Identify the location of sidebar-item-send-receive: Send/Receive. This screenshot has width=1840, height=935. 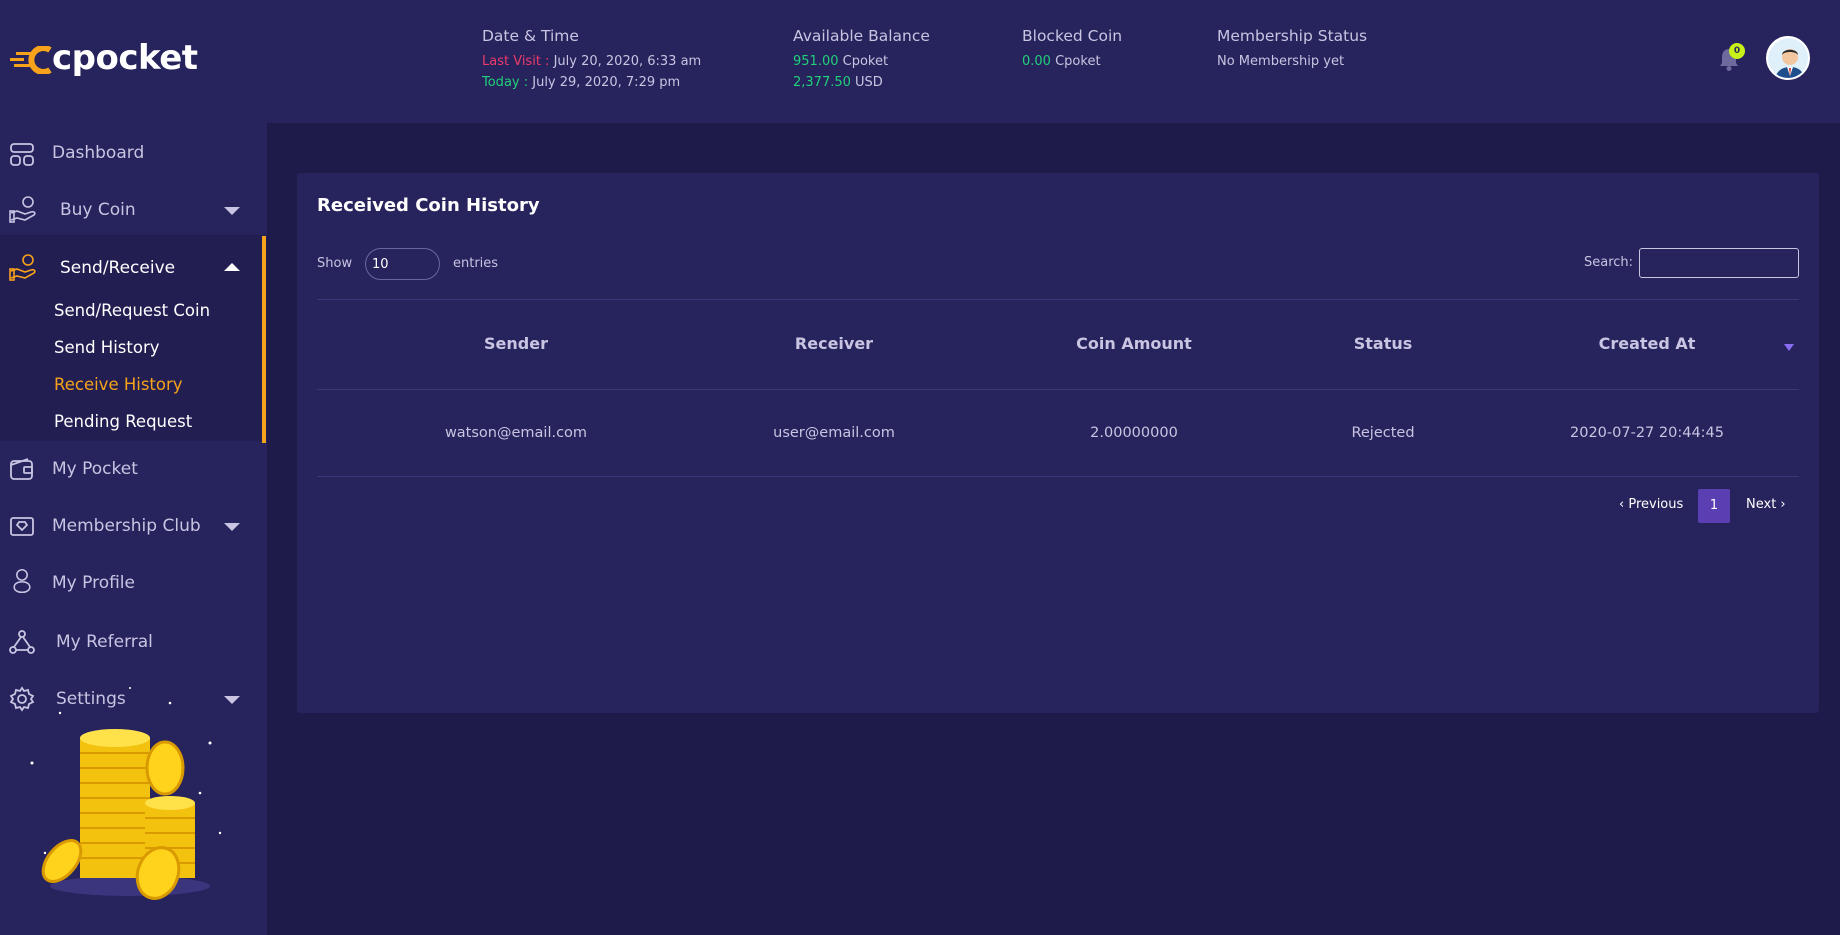
(133, 268).